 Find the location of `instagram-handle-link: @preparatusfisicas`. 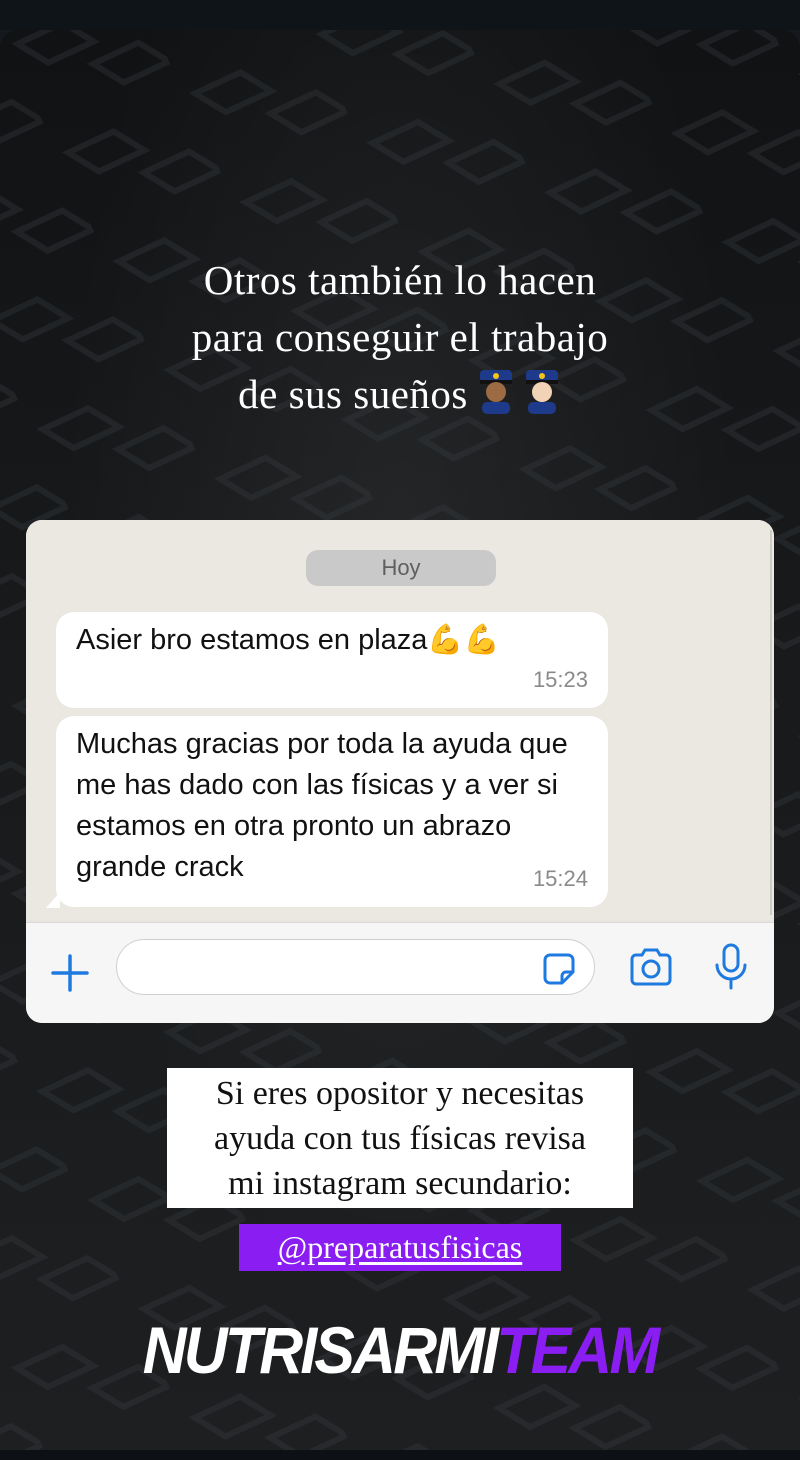

instagram-handle-link: @preparatusfisicas is located at coordinates (400, 1247).